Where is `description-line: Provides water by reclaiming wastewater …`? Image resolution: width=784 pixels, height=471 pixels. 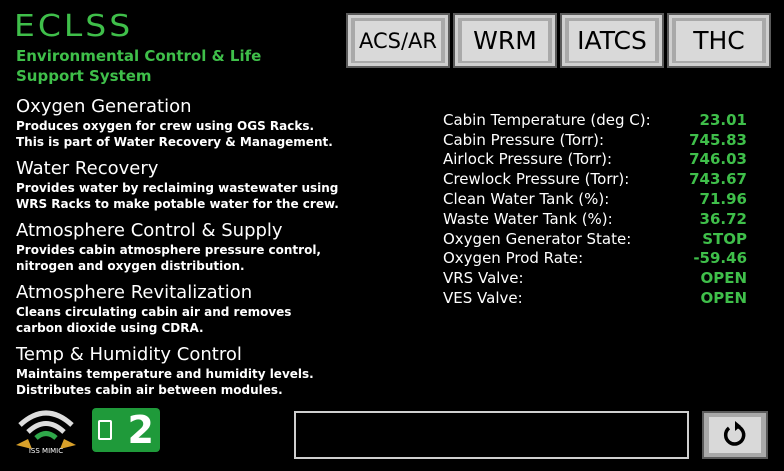
description-line: Provides water by reclaiming wastewater … is located at coordinates (177, 188).